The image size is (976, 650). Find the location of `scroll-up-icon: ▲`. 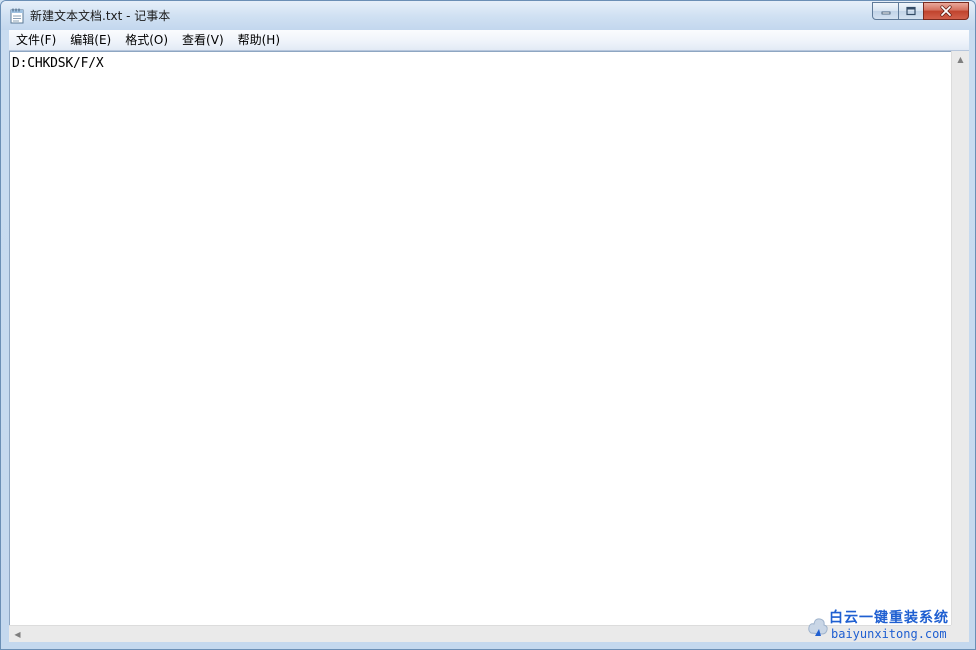

scroll-up-icon: ▲ is located at coordinates (960, 59).